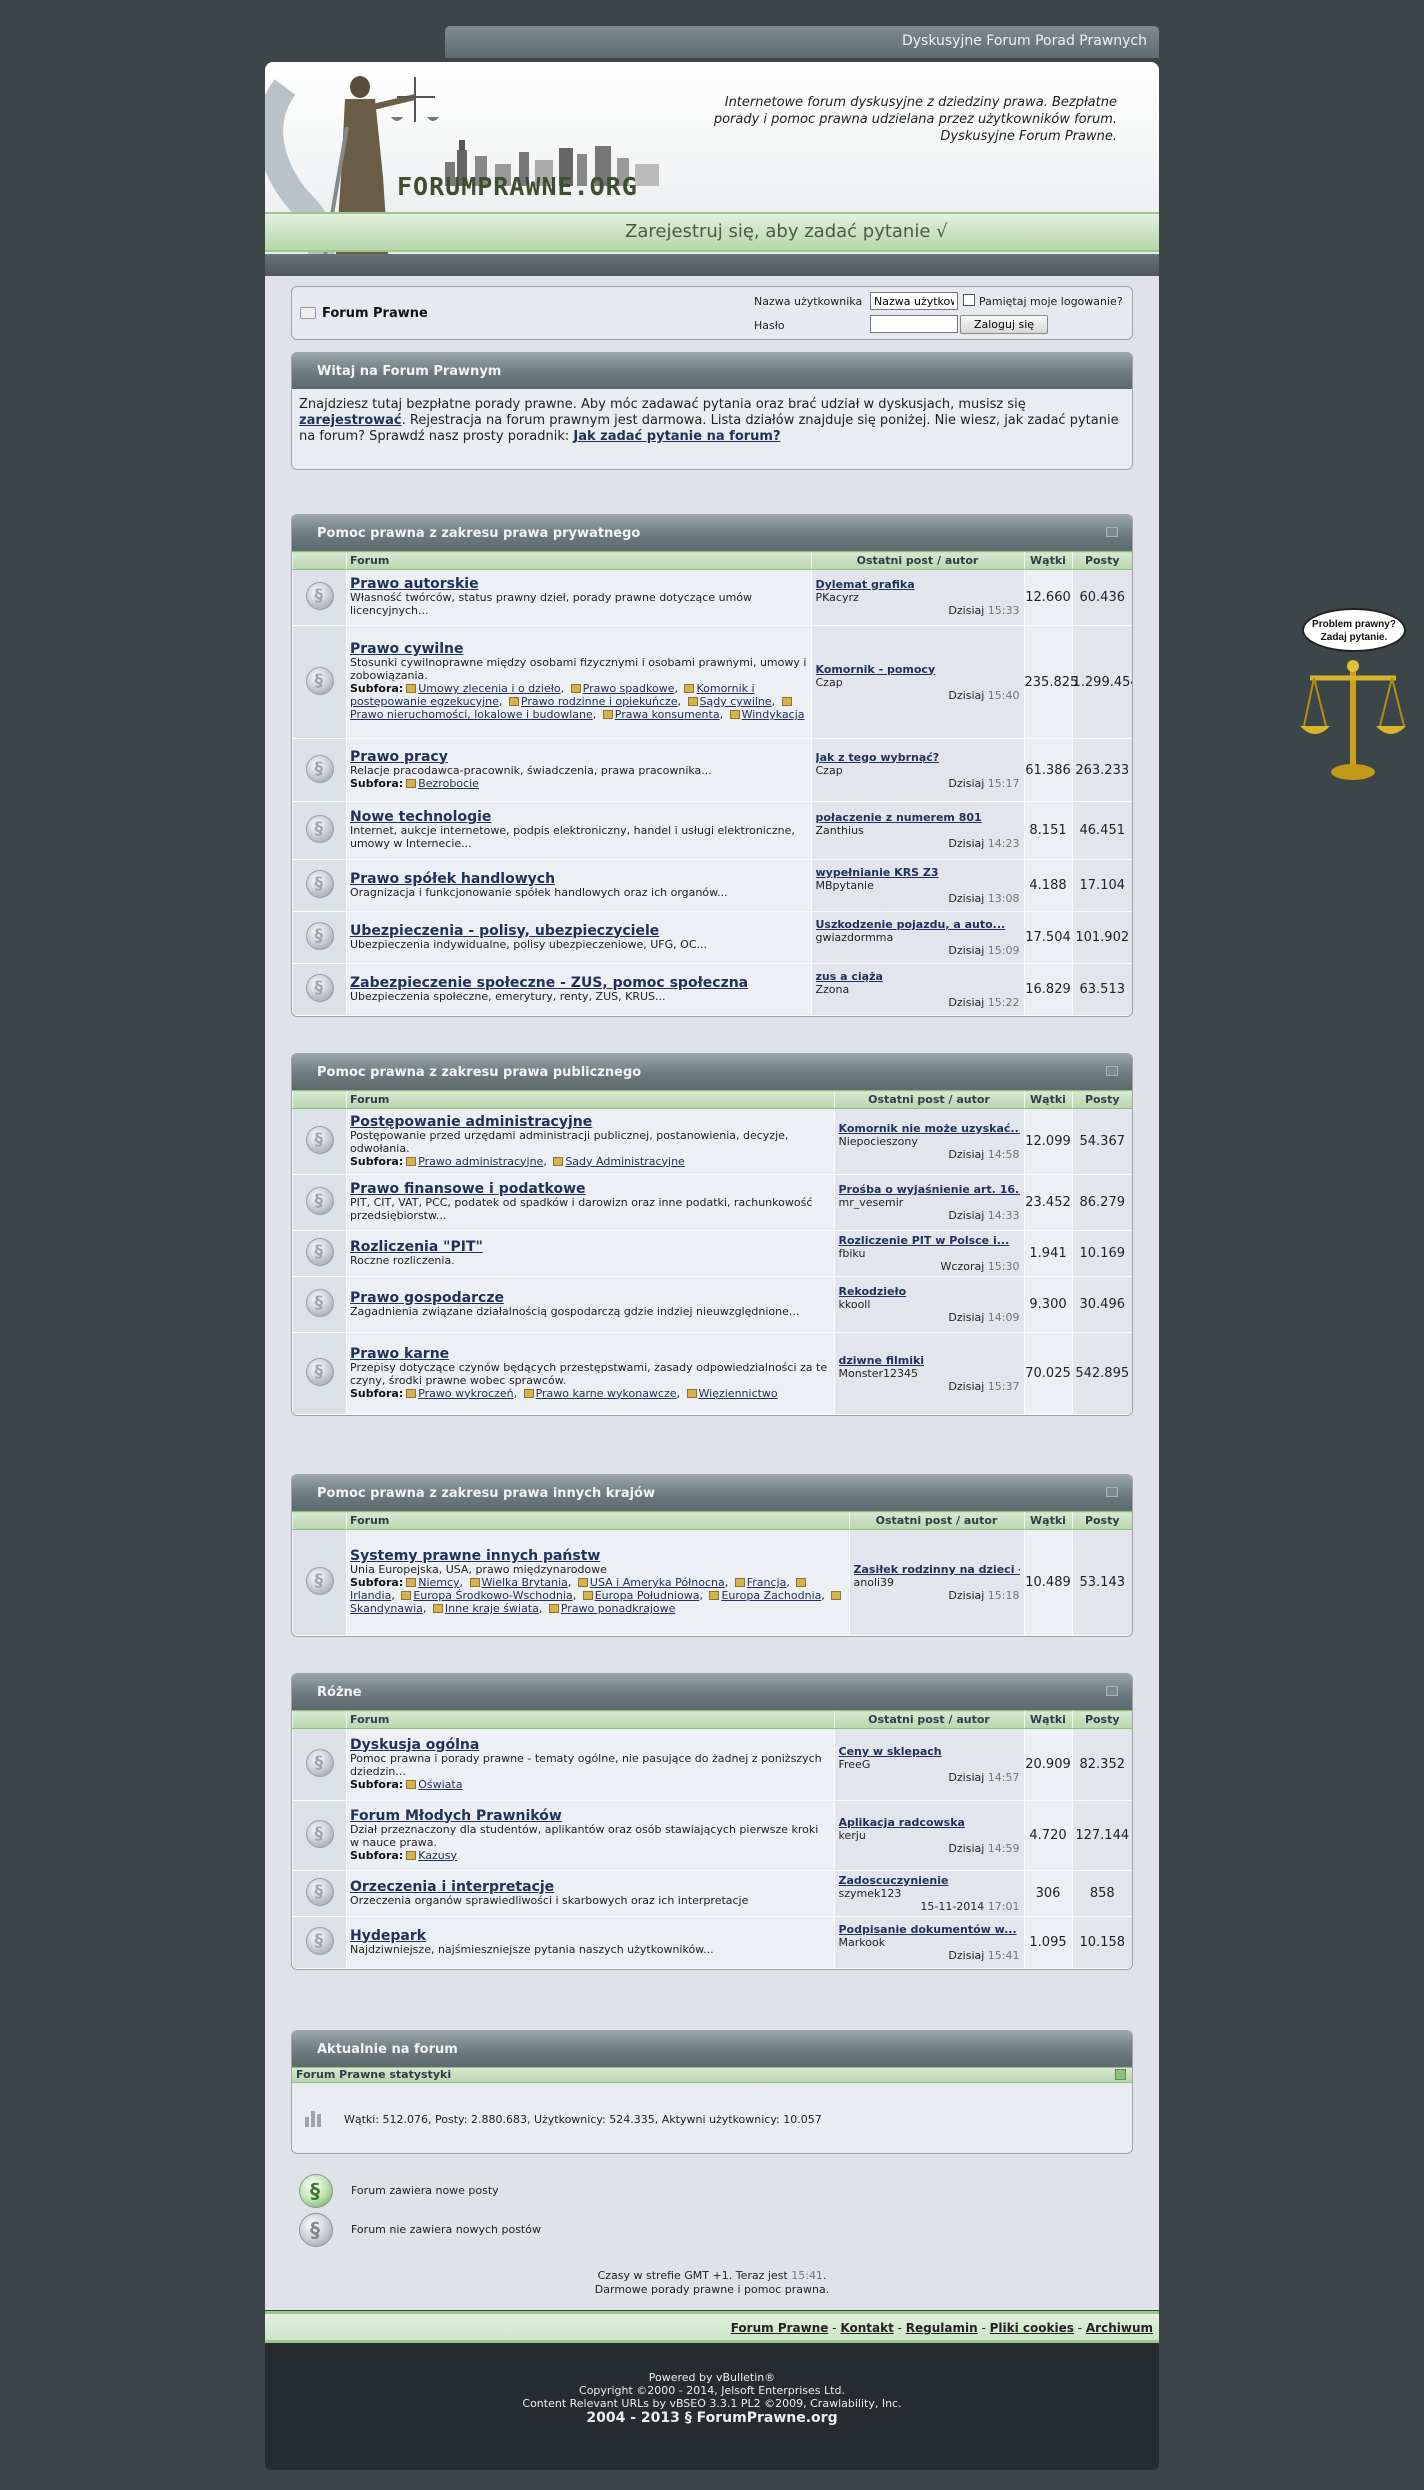 This screenshot has height=2490, width=1424. What do you see at coordinates (918, 669) in the screenshot?
I see `last-post-title-link: Komornik - pomocy` at bounding box center [918, 669].